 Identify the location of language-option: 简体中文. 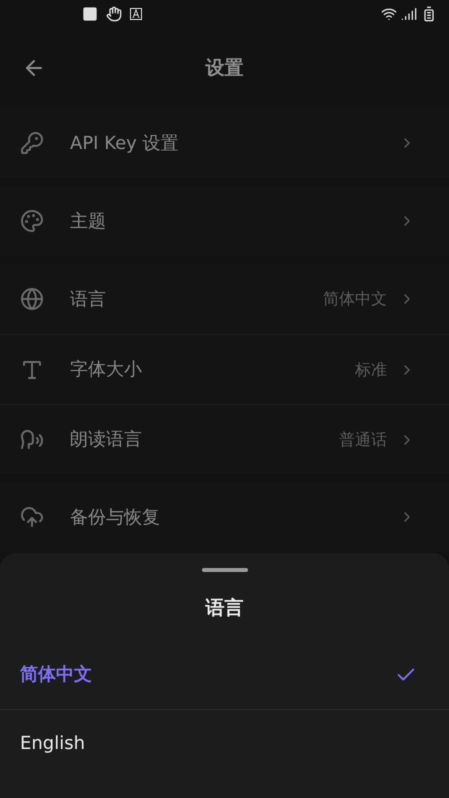
(224, 674).